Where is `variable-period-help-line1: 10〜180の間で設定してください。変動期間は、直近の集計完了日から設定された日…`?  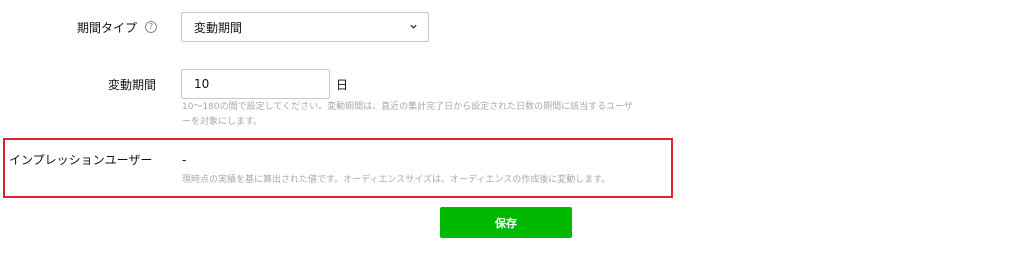
variable-period-help-line1: 10〜180の間で設定してください。変動期間は、直近の集計完了日から設定された日… is located at coordinates (407, 107).